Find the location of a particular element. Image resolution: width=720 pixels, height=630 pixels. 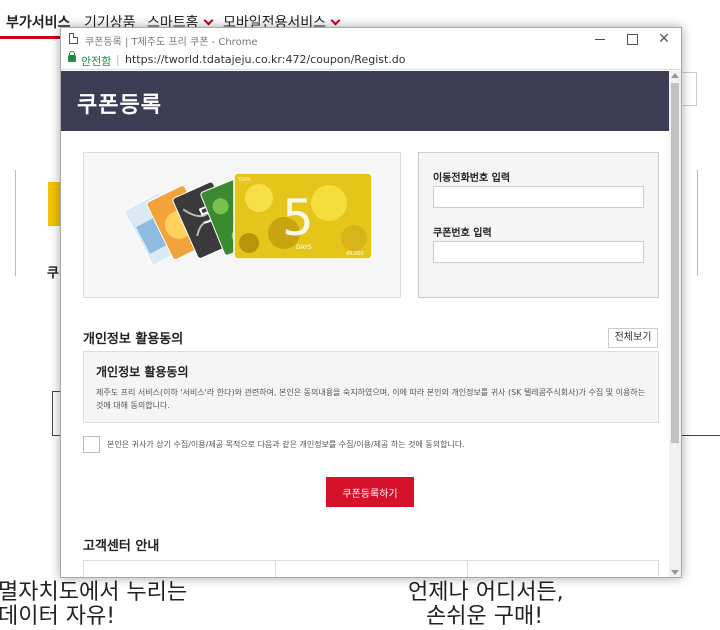

scroll-up-arrow-icon is located at coordinates (675, 75).